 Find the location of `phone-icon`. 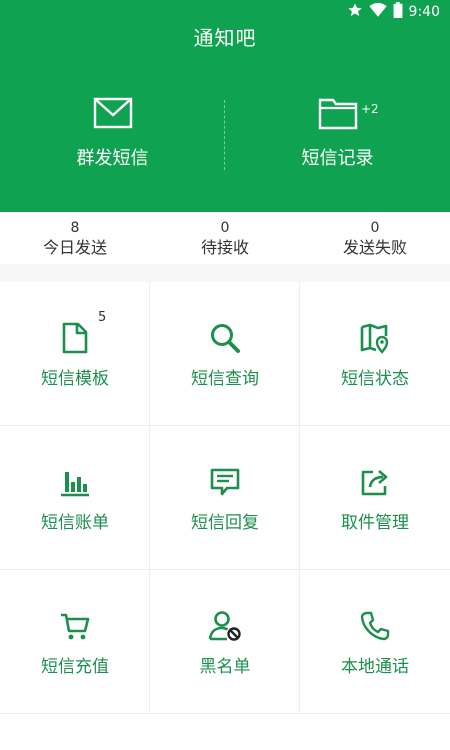

phone-icon is located at coordinates (375, 626).